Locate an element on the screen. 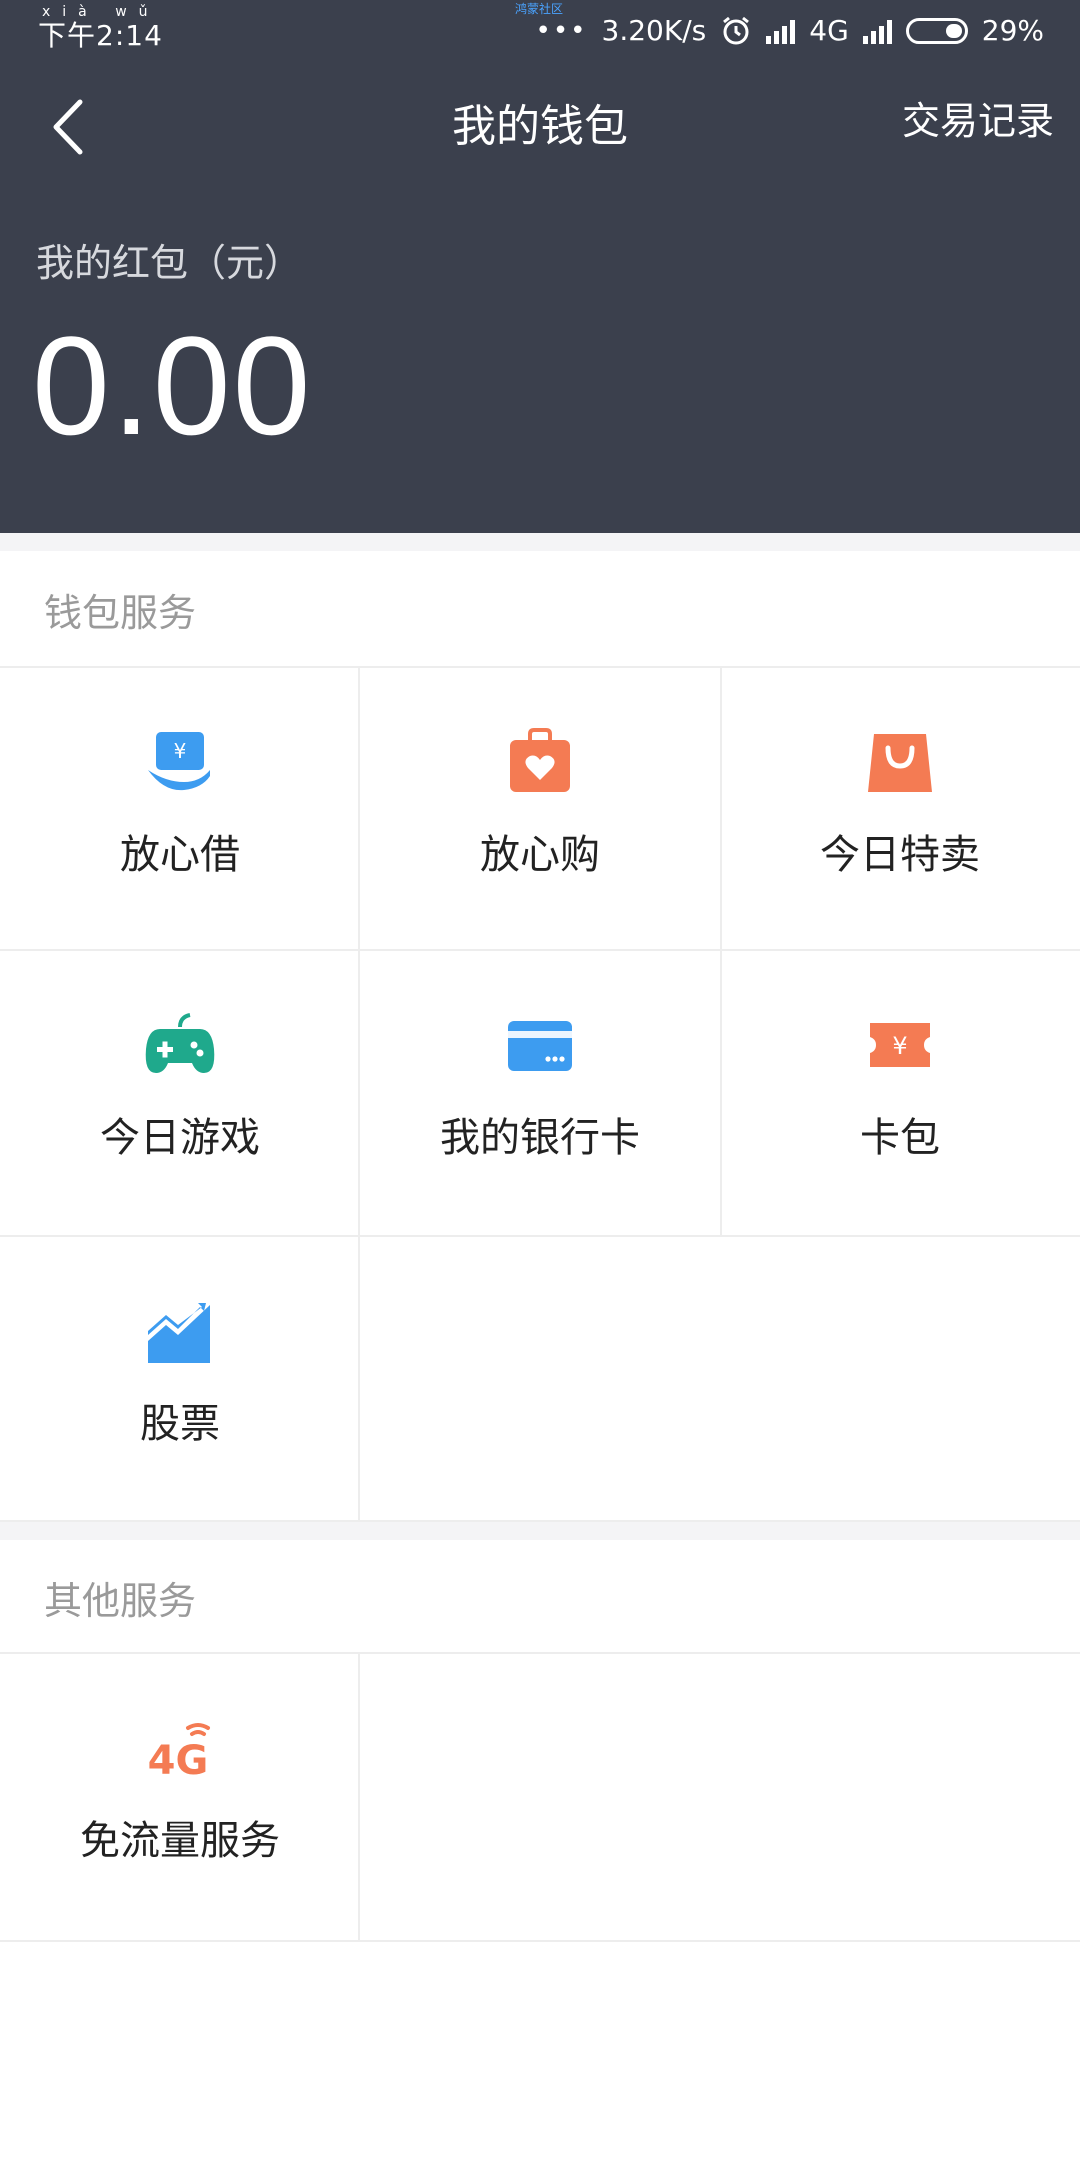  service-fangxinjie: ¥ 放心借 is located at coordinates (180, 809).